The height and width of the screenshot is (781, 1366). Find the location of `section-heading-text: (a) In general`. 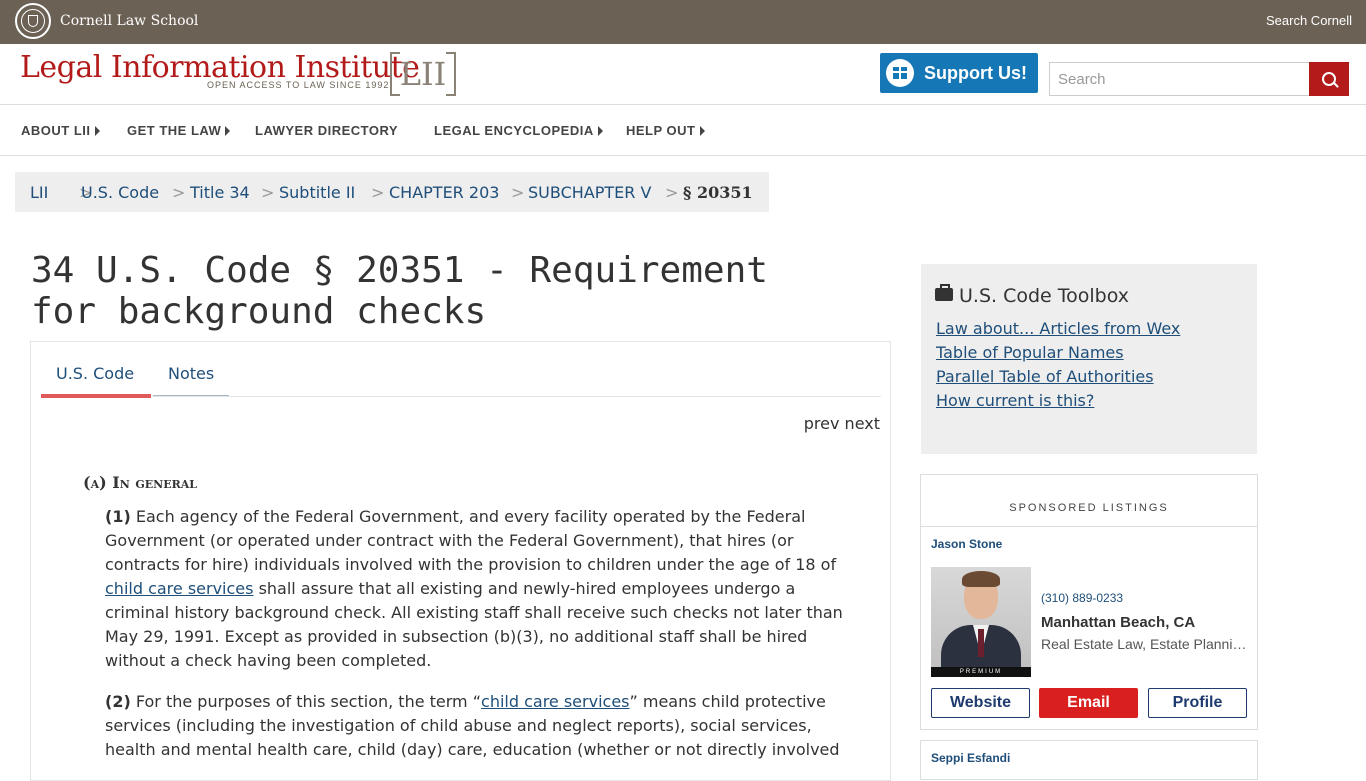

section-heading-text: (a) In general is located at coordinates (140, 482).